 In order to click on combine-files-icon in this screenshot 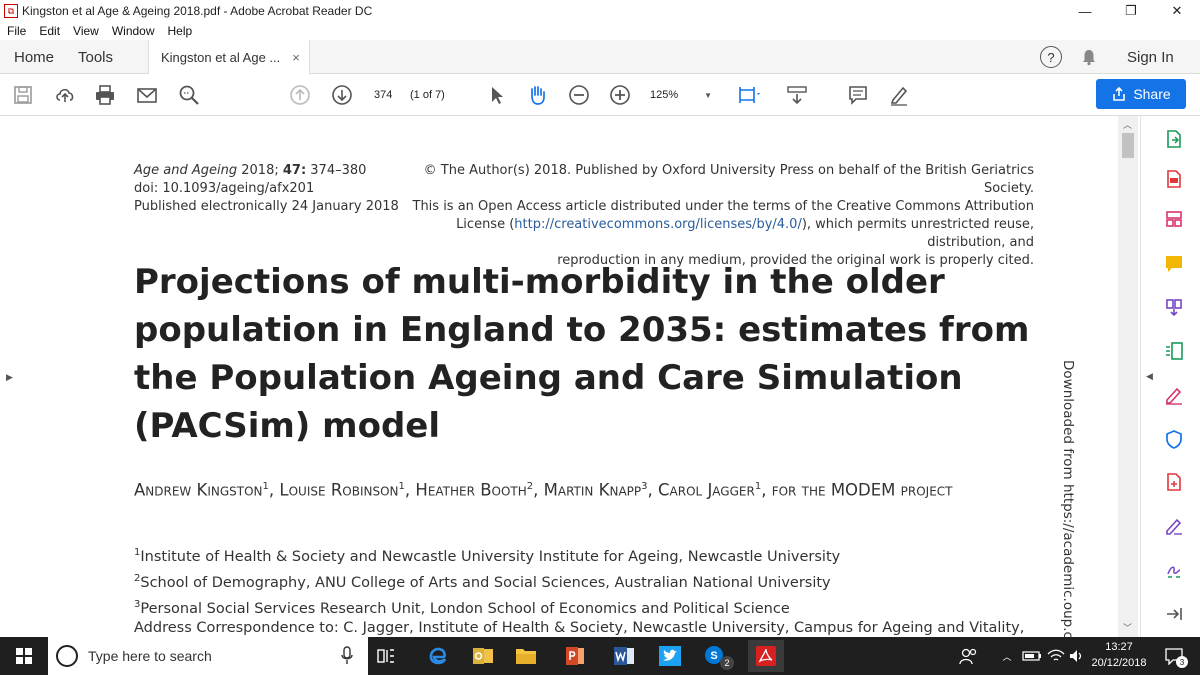, I will do `click(1174, 307)`.